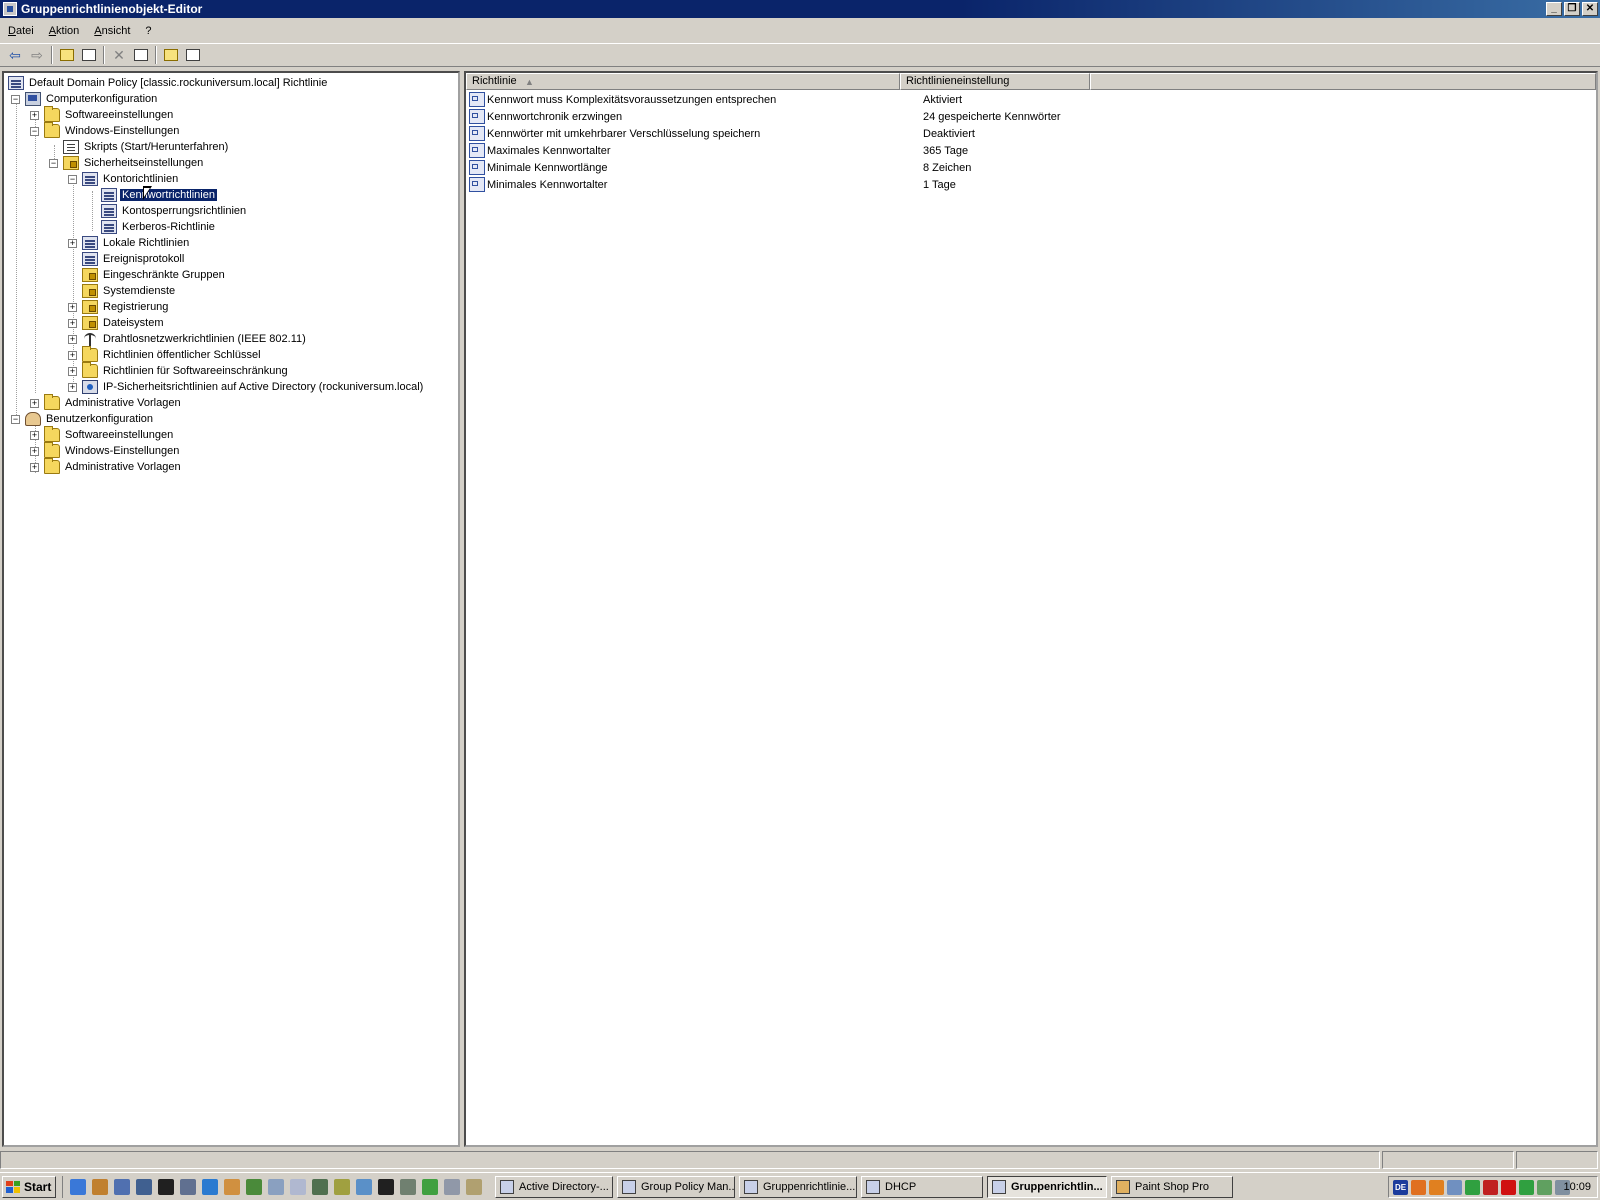 Image resolution: width=1600 pixels, height=1200 pixels. What do you see at coordinates (147, 31) in the screenshot?
I see `menu-help: ?` at bounding box center [147, 31].